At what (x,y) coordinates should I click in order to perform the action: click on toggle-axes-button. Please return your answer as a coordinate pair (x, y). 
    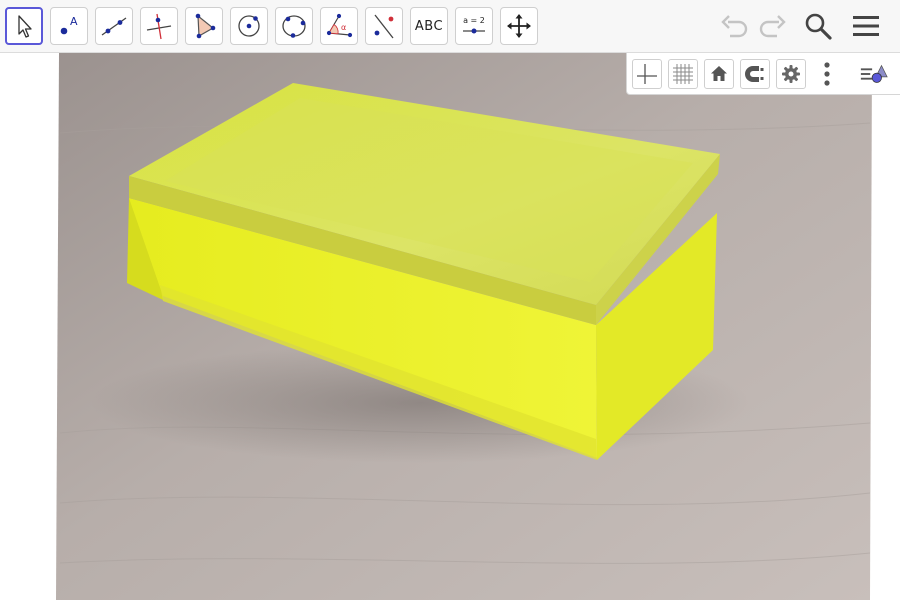
    Looking at the image, I should click on (647, 74).